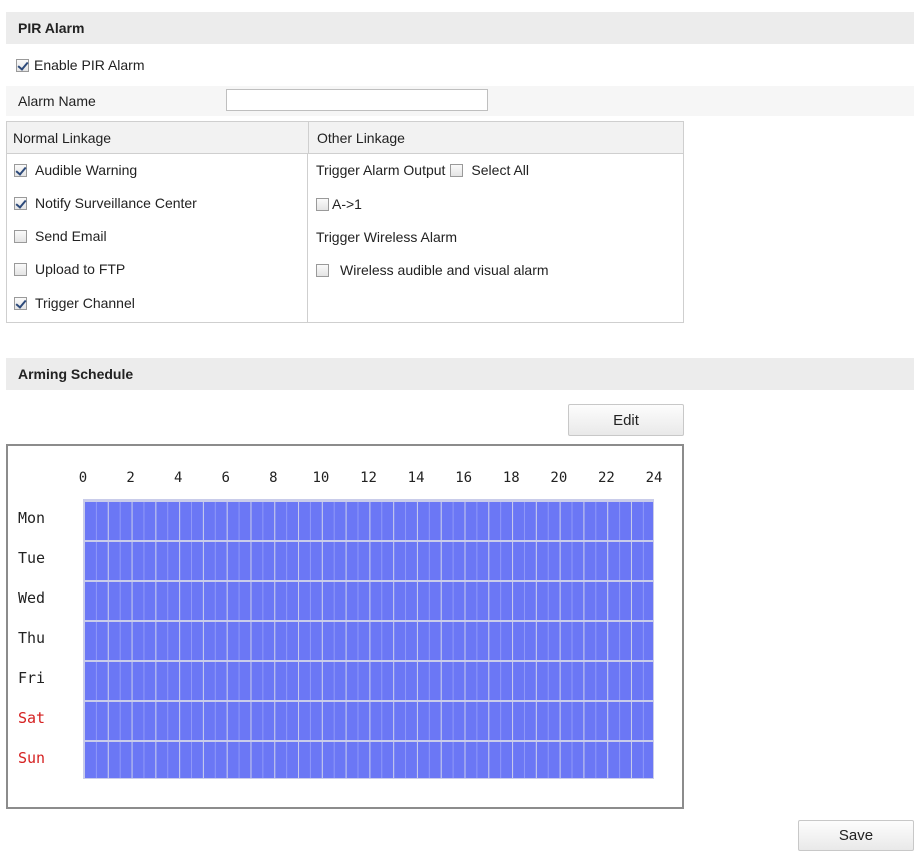 Image resolution: width=918 pixels, height=854 pixels. I want to click on wireless-alarm-row: Wireless audible and visual alarm, so click(432, 270).